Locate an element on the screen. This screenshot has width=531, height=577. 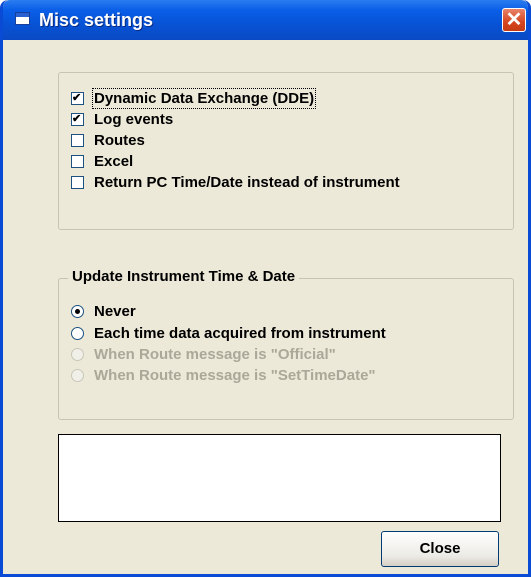
dde-checkbox-row: Dynamic Data Exchange (DDE) is located at coordinates (194, 98).